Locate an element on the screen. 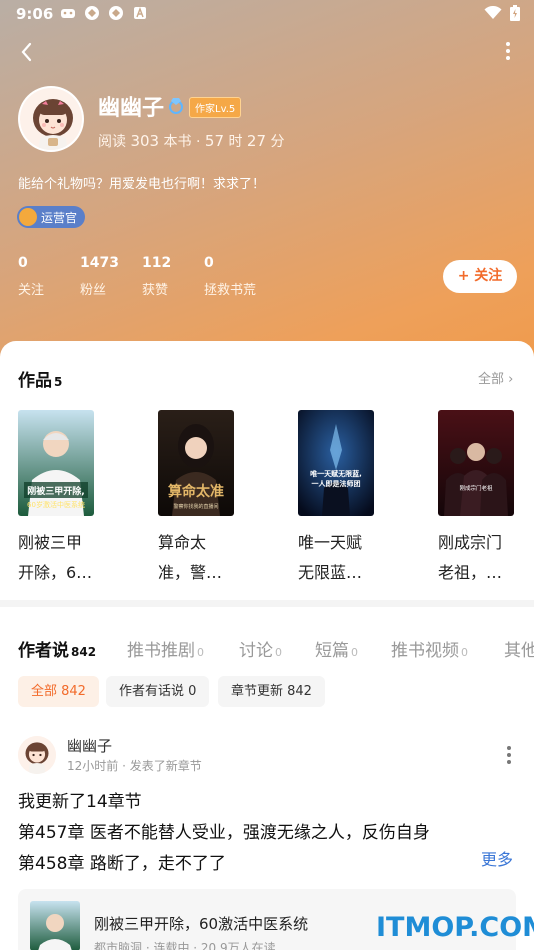 The height and width of the screenshot is (950, 534). book-cover: 唯一天赋无限蓝, 一人即是法师团 is located at coordinates (336, 463).